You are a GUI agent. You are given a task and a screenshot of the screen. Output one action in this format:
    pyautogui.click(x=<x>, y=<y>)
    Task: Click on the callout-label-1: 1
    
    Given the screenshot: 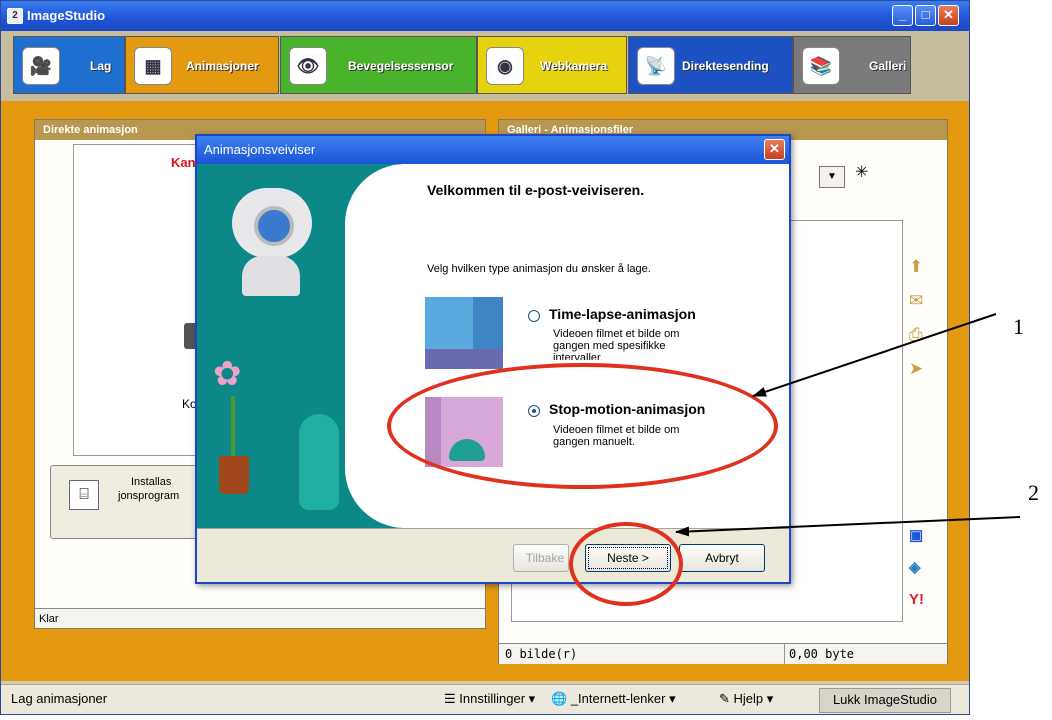 What is the action you would take?
    pyautogui.click(x=1018, y=326)
    